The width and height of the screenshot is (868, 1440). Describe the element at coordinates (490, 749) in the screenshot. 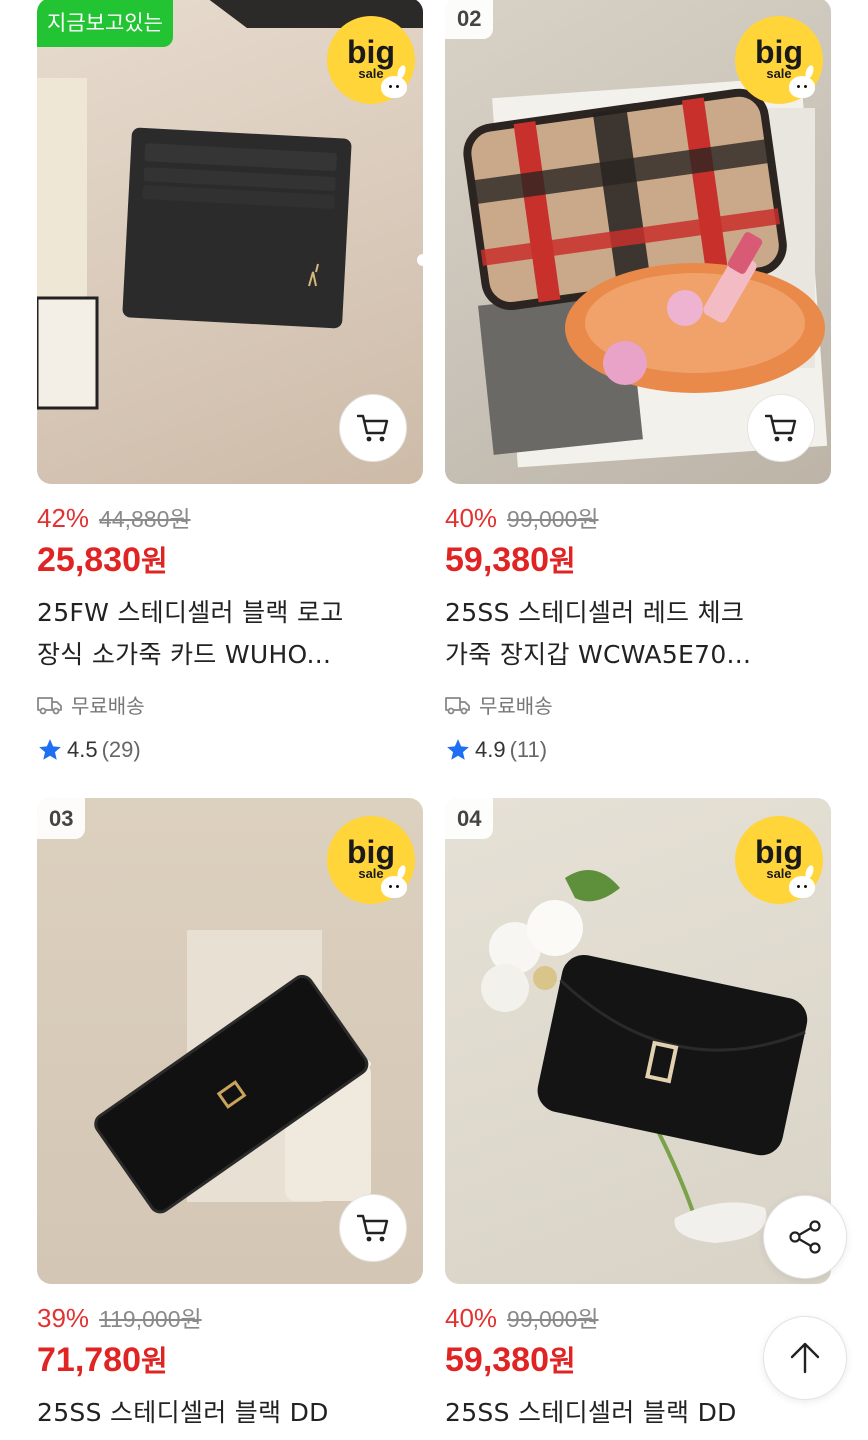

I see `rating-value: 4.9` at that location.